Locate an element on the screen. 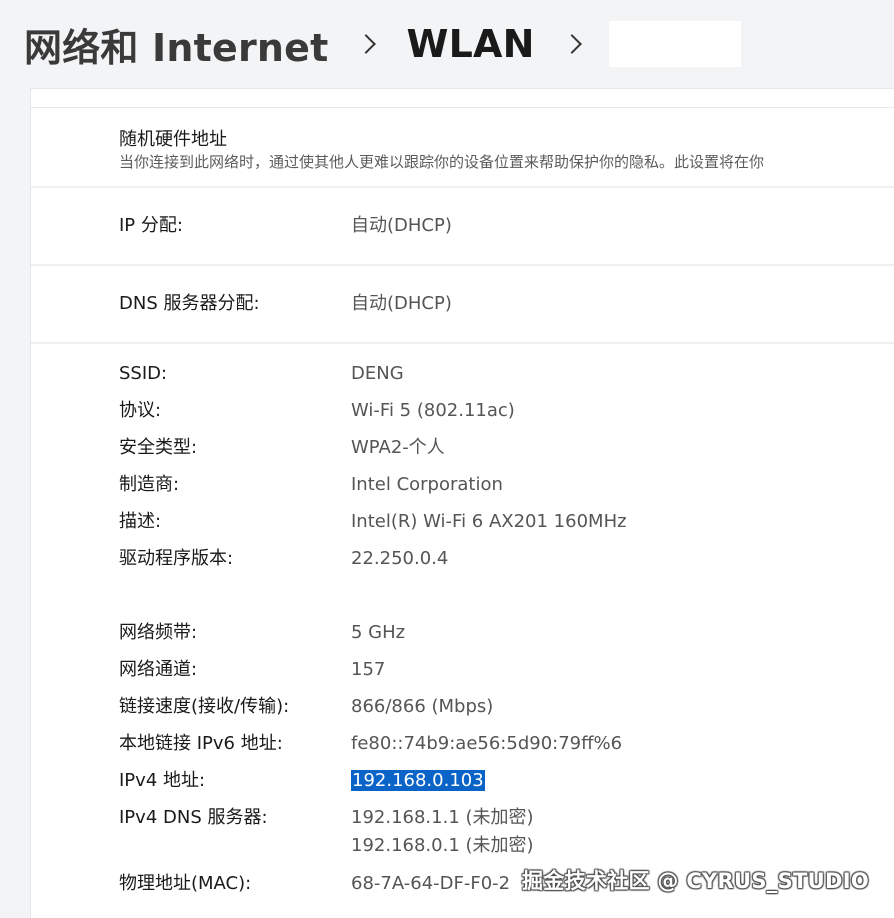 The height and width of the screenshot is (918, 894). property-label: 描述: is located at coordinates (140, 521).